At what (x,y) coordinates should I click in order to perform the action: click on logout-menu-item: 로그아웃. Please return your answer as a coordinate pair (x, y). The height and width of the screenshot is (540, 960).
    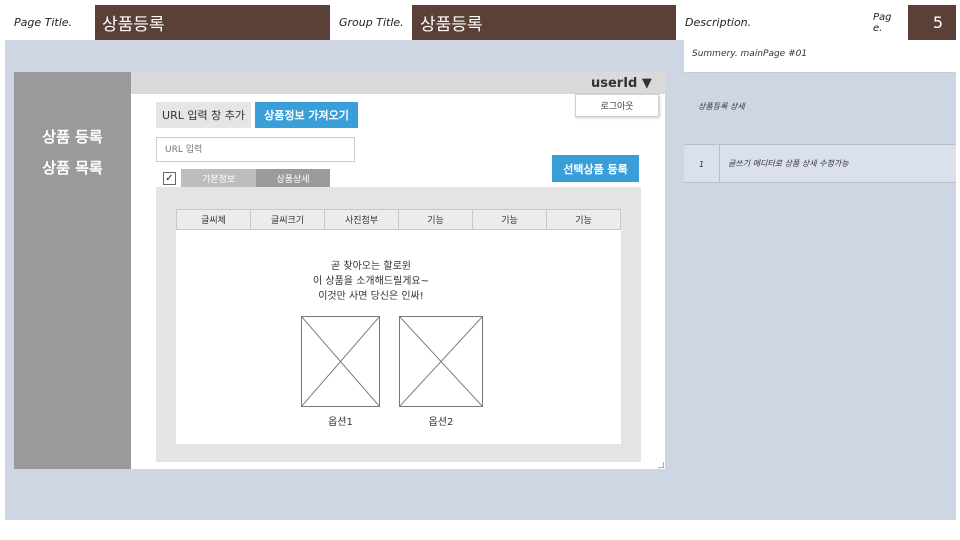
    Looking at the image, I should click on (617, 105).